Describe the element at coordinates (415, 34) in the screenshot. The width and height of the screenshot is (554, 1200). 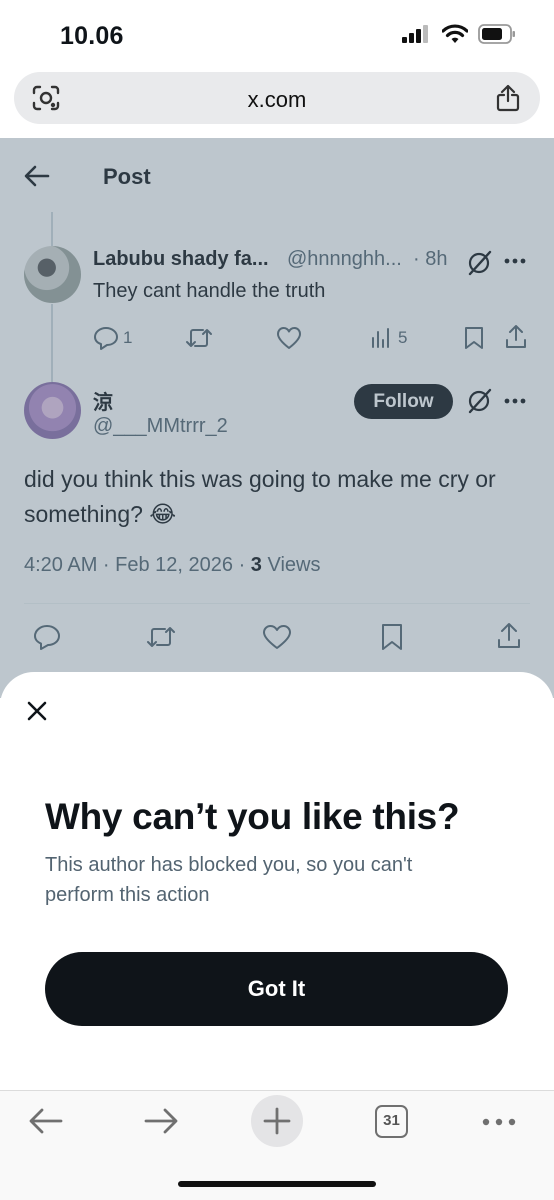
I see `signal-icon` at that location.